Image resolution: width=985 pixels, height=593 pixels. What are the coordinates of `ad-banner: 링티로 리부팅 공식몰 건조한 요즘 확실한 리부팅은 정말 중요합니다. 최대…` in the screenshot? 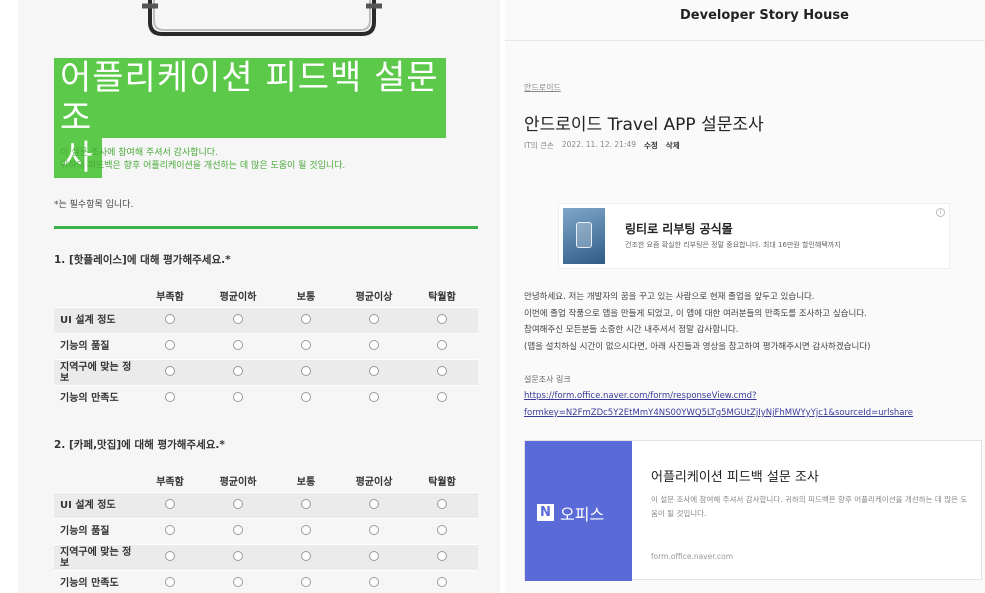 It's located at (754, 236).